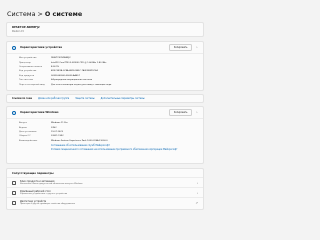 Image resolution: width=320 pixels, height=240 pixels. I want to click on breadcrumb-parent: Система, so click(21, 14).